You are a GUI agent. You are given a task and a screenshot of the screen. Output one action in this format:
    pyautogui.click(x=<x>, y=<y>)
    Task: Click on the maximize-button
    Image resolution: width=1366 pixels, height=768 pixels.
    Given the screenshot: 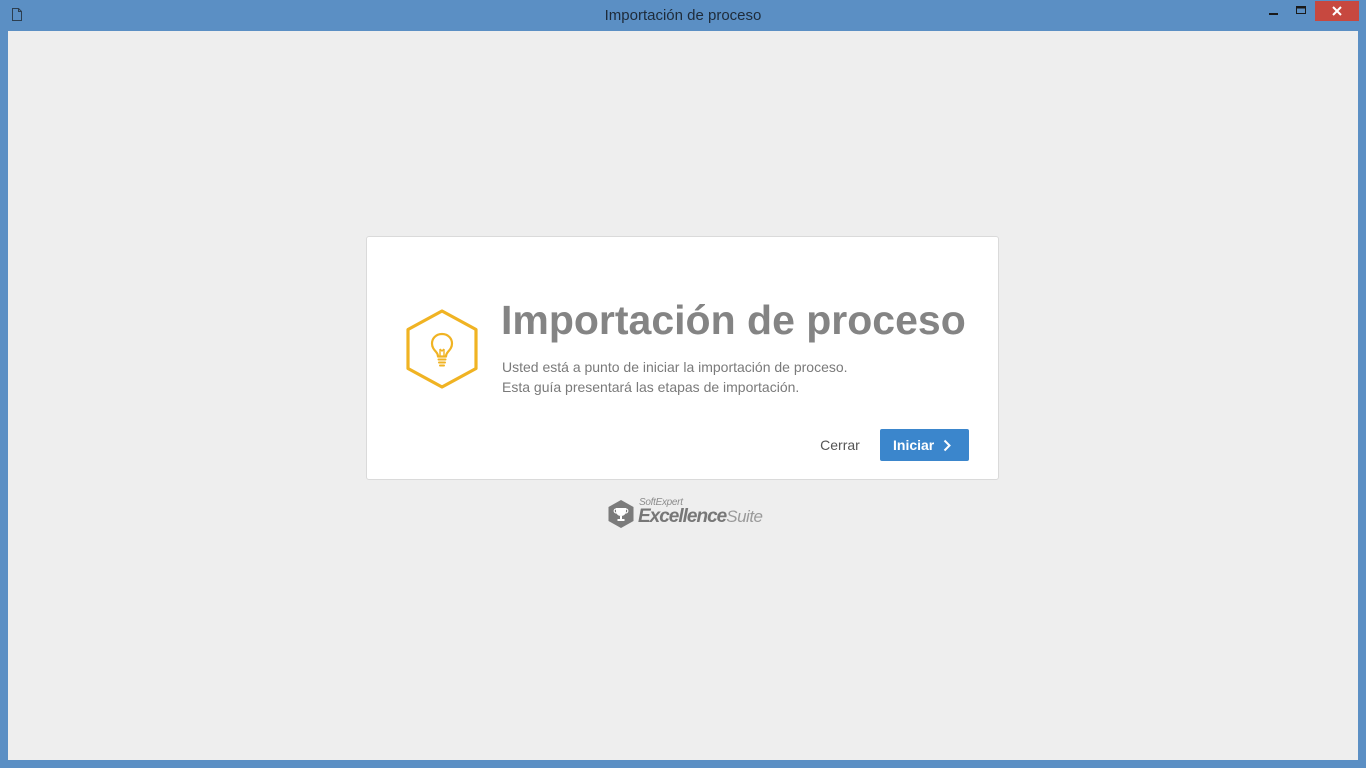 What is the action you would take?
    pyautogui.click(x=1301, y=11)
    